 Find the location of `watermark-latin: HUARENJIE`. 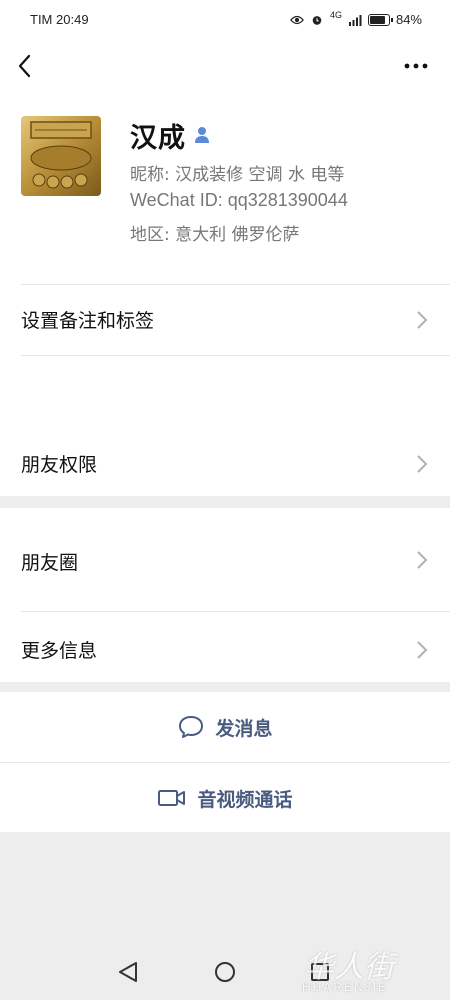

watermark-latin: HUARENJIE is located at coordinates (345, 987).